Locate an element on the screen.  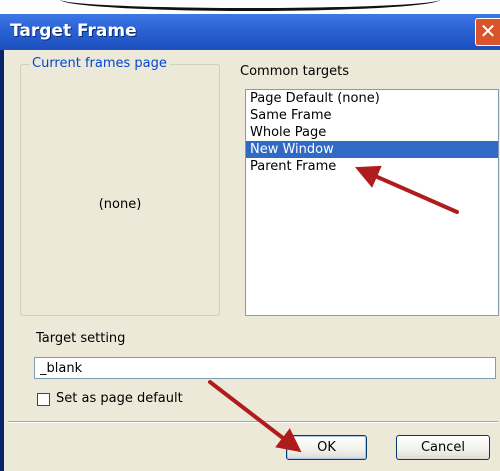
target-setting-label: Target setting is located at coordinates (81, 338).